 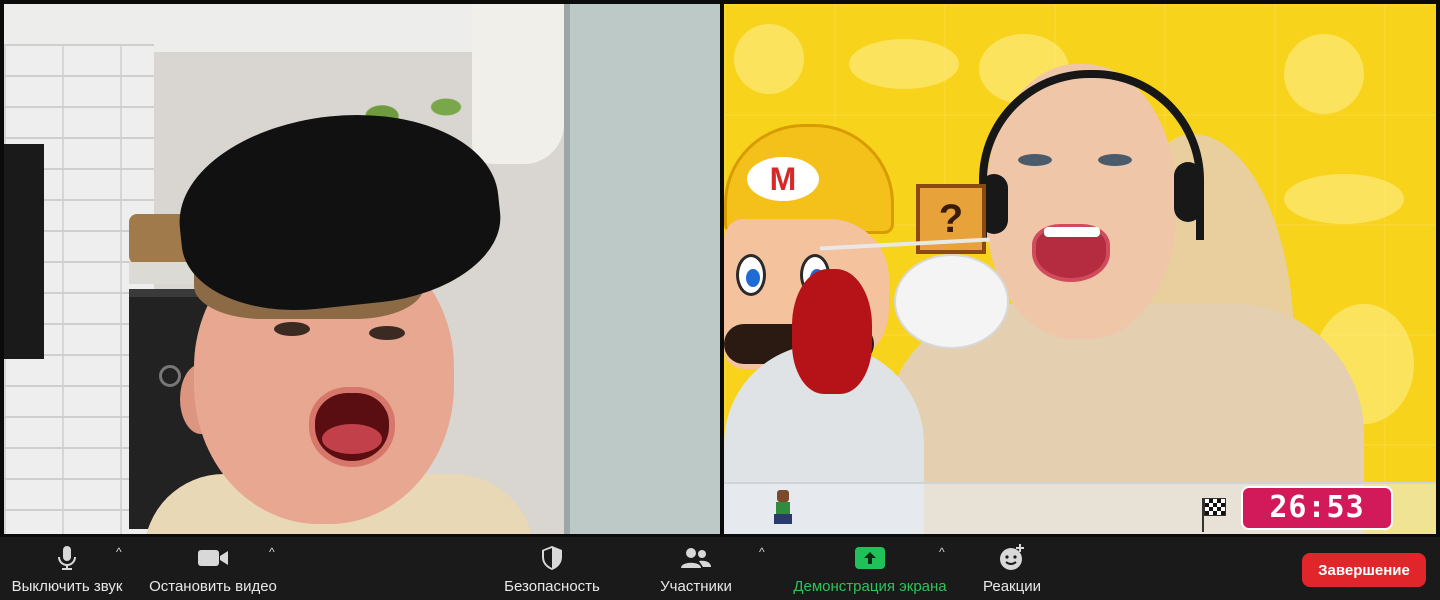 I want to click on countdown-timer: 26:53, so click(x=1317, y=508).